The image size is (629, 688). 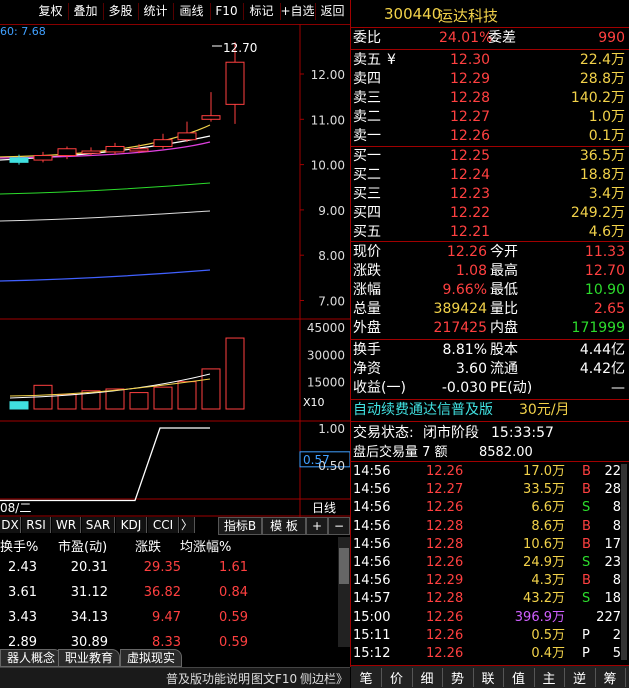 What do you see at coordinates (458, 677) in the screenshot?
I see `detail-tab-3: 势` at bounding box center [458, 677].